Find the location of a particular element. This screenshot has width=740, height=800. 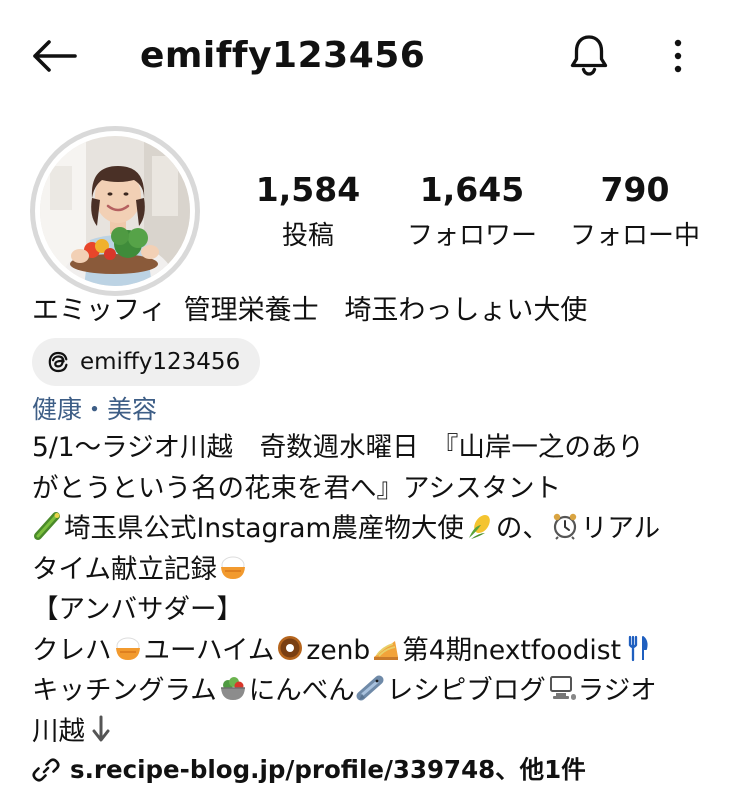

posts-count: 1,584 投稿 is located at coordinates (308, 212).